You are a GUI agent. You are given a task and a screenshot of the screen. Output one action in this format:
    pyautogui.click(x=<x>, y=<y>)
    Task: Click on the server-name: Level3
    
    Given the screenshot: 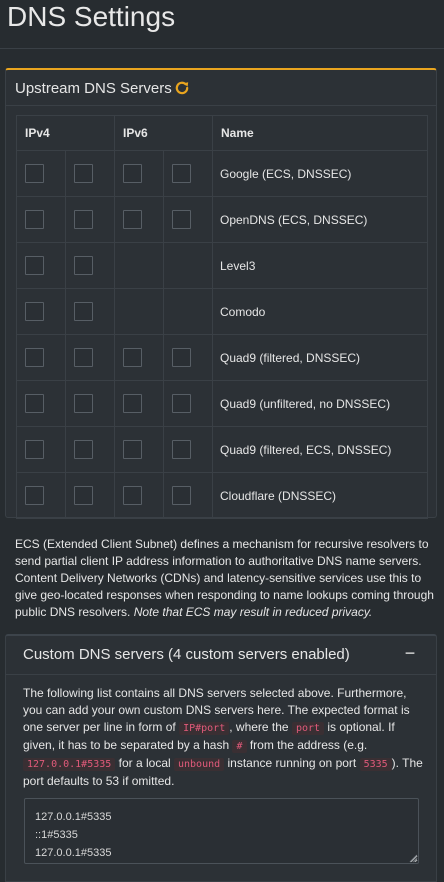 What is the action you would take?
    pyautogui.click(x=320, y=265)
    